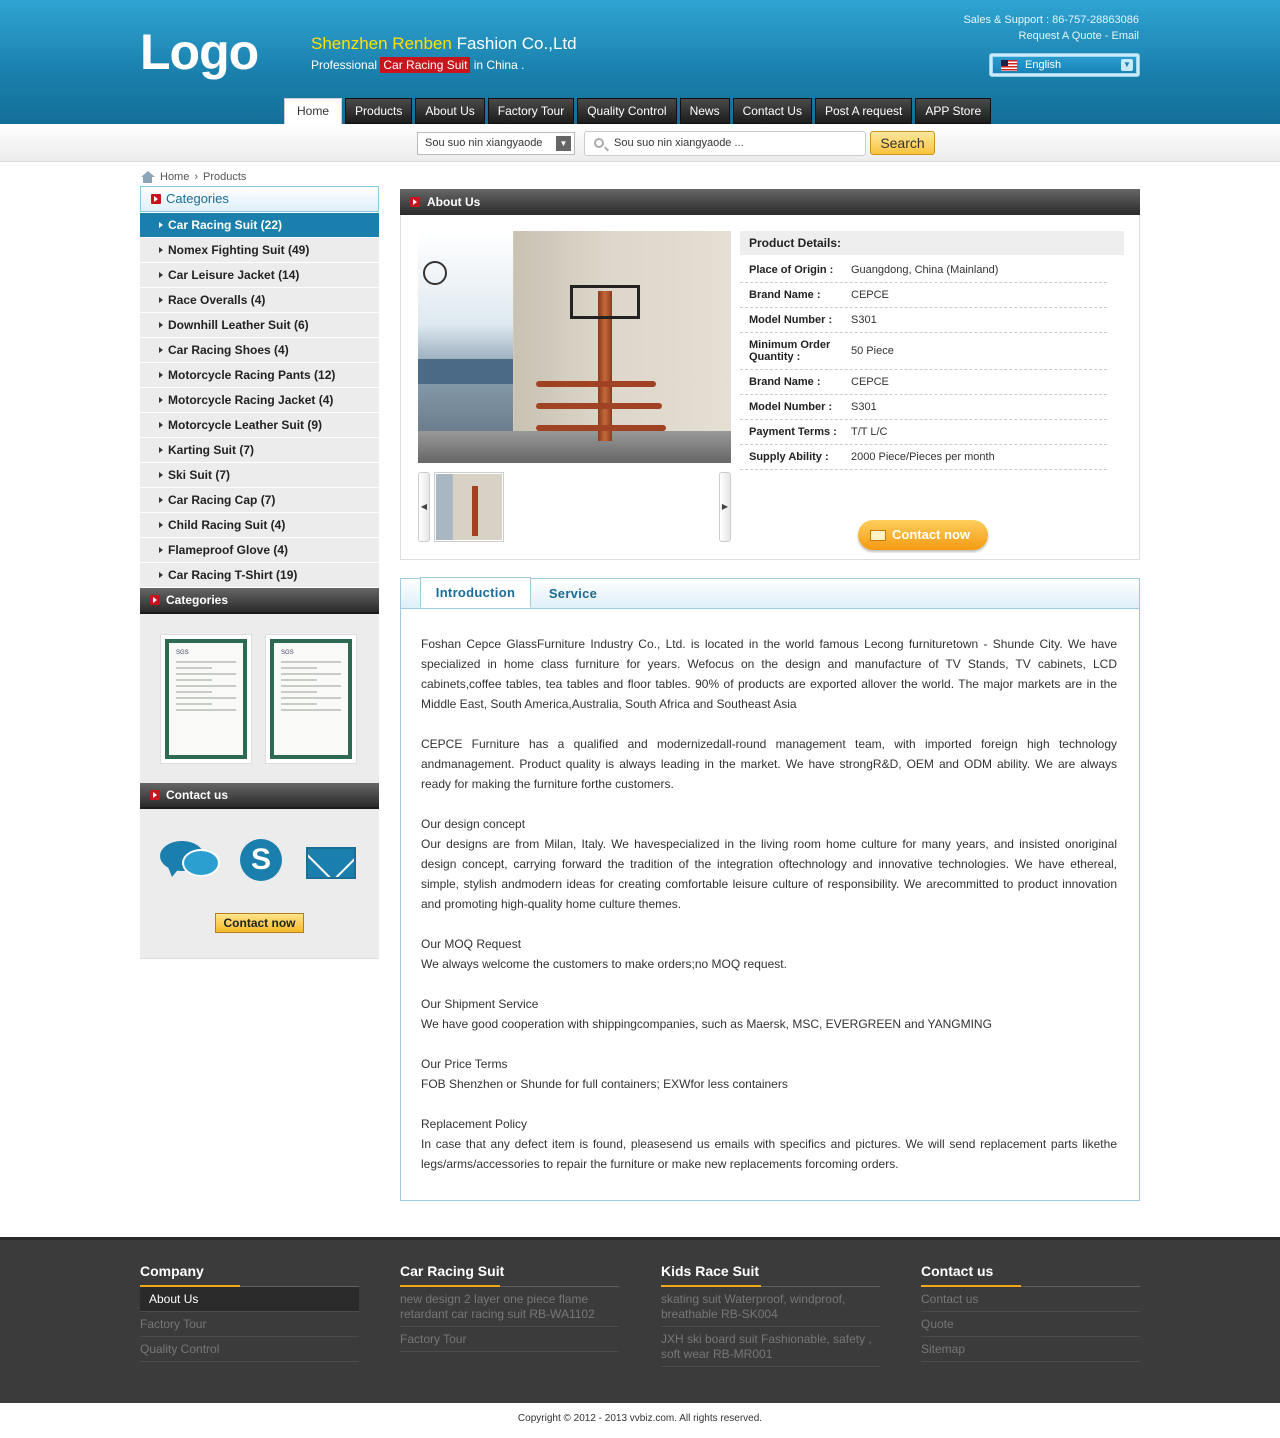 This screenshot has width=1280, height=1438. I want to click on chevron-right-icon: ›, so click(196, 177).